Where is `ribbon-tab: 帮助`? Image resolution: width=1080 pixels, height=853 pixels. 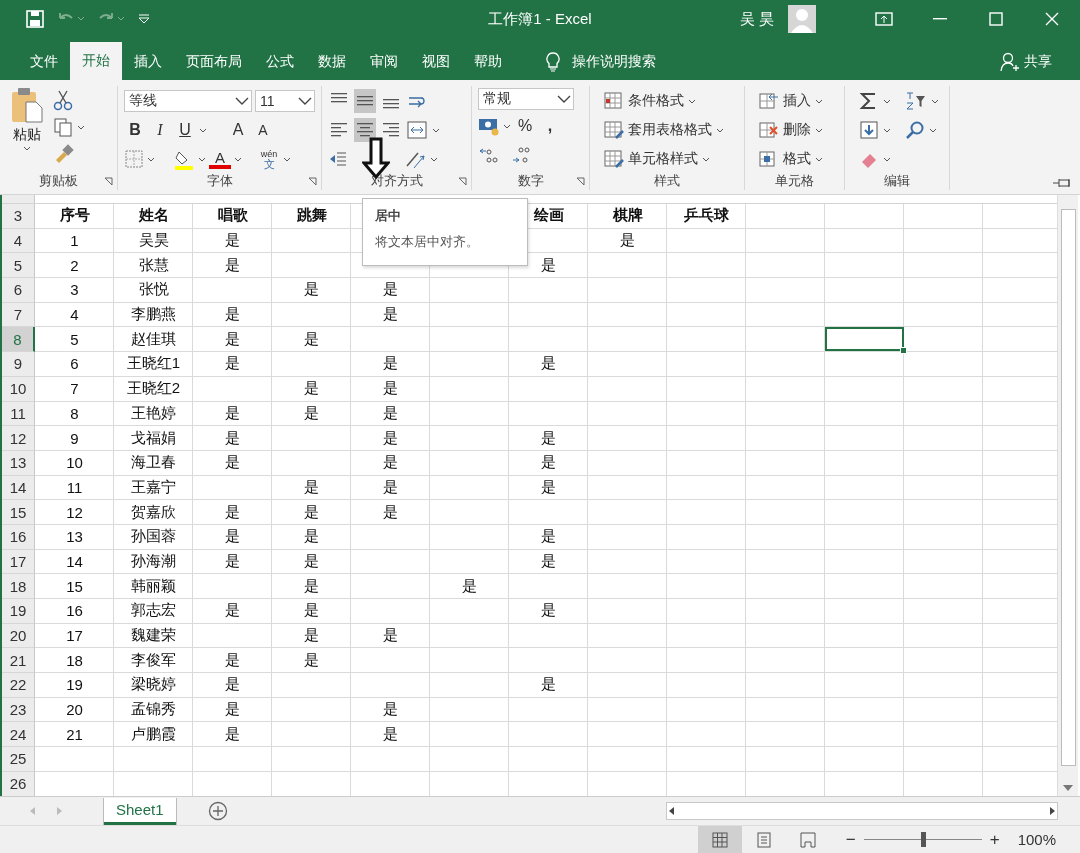 ribbon-tab: 帮助 is located at coordinates (488, 62).